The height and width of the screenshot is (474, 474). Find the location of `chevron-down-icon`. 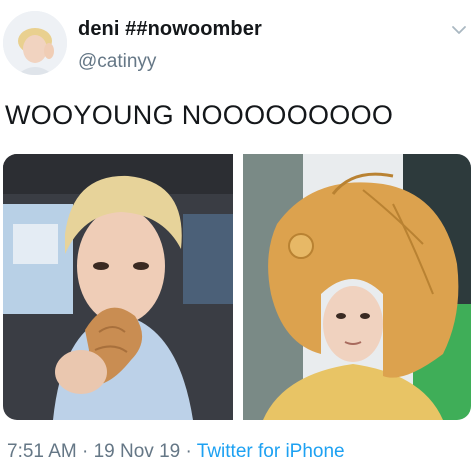

chevron-down-icon is located at coordinates (459, 30).